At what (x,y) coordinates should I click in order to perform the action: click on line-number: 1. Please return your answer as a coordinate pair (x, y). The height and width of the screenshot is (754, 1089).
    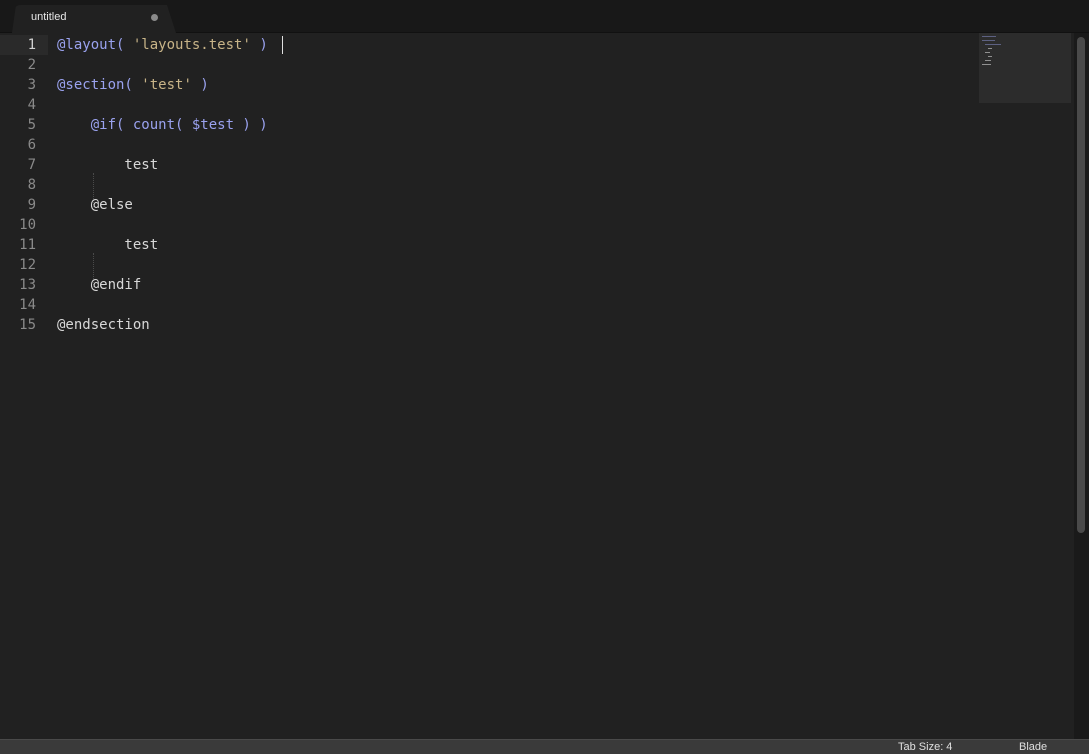
    Looking at the image, I should click on (31, 45).